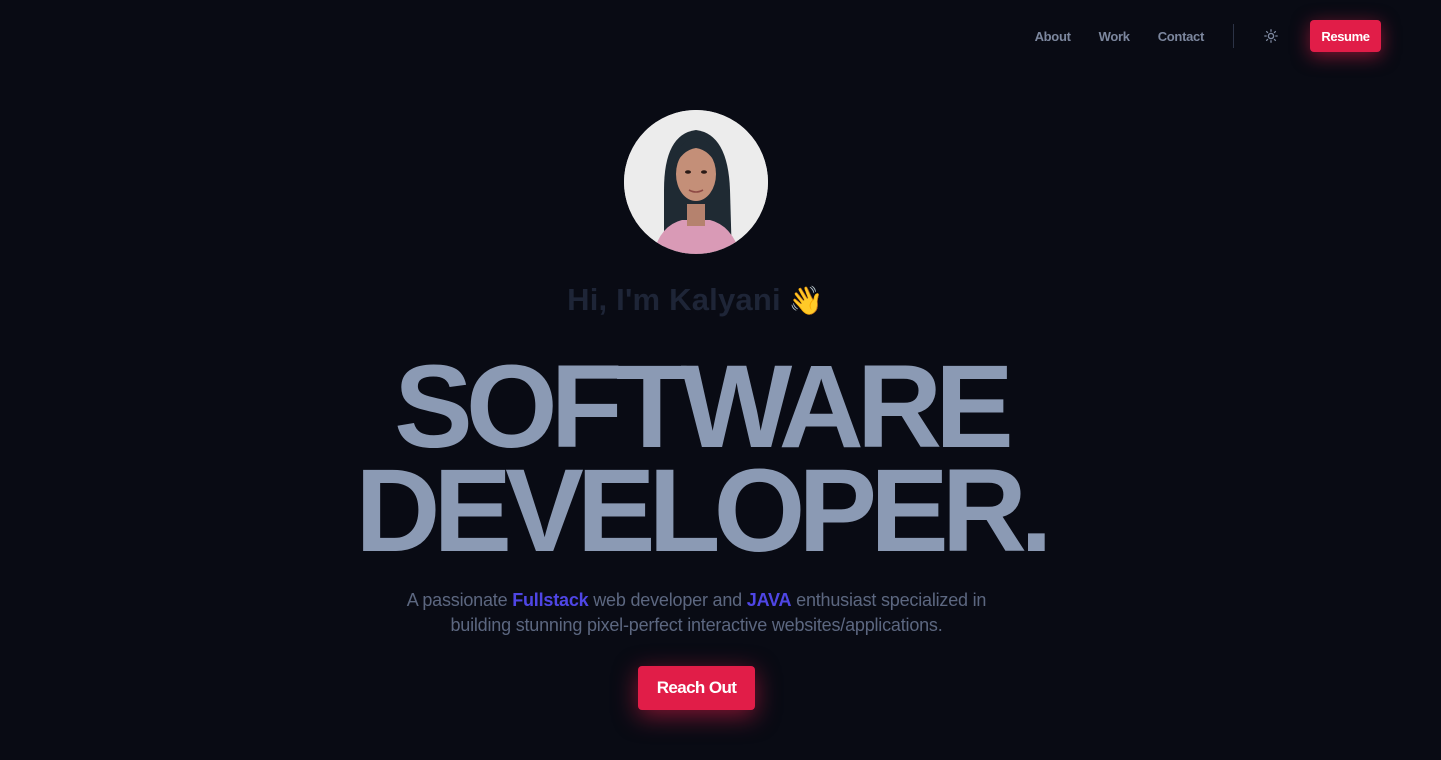  Describe the element at coordinates (806, 300) in the screenshot. I see `wave-emoji-icon: 👋` at that location.